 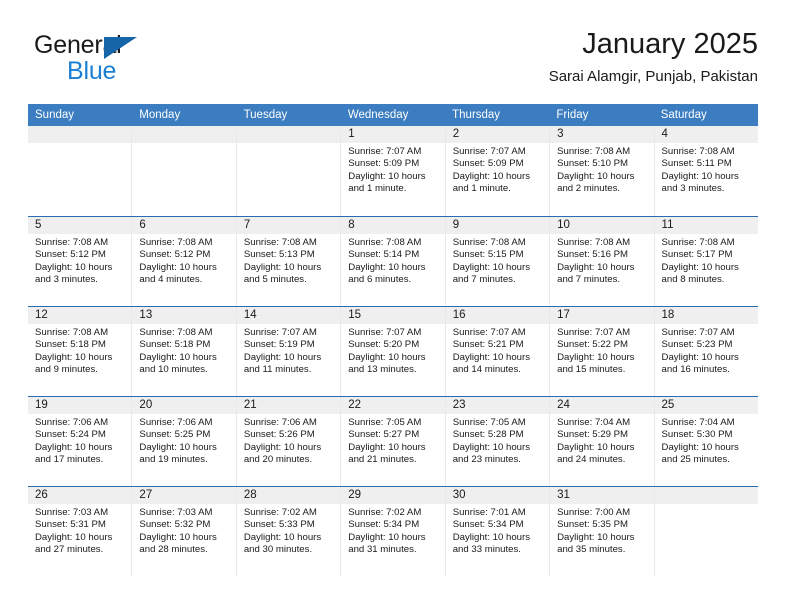 What do you see at coordinates (120, 48) in the screenshot?
I see `triangle-logo-icon` at bounding box center [120, 48].